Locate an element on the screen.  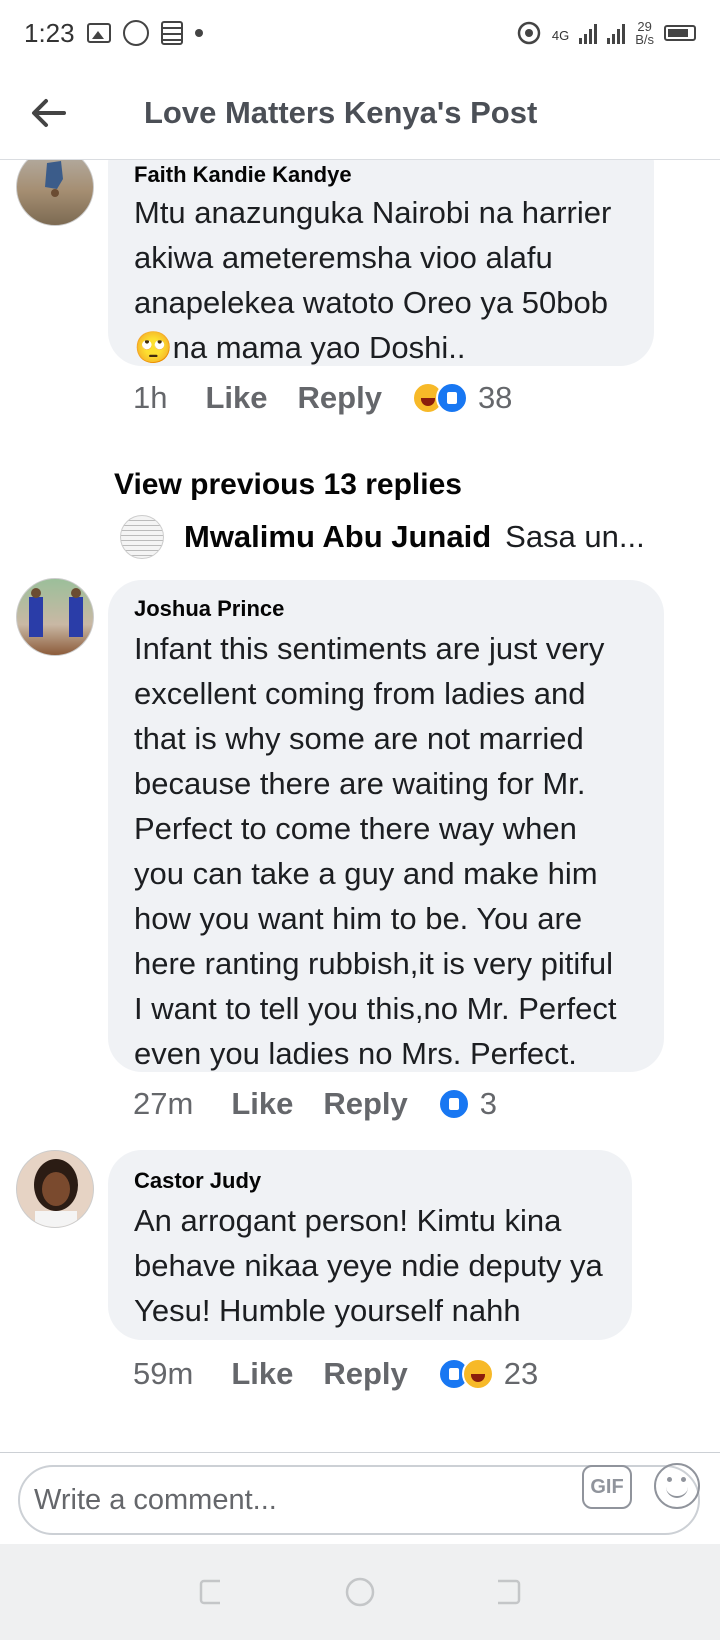
comment-author: Faith Kandie Kandye is located at coordinates (381, 175).